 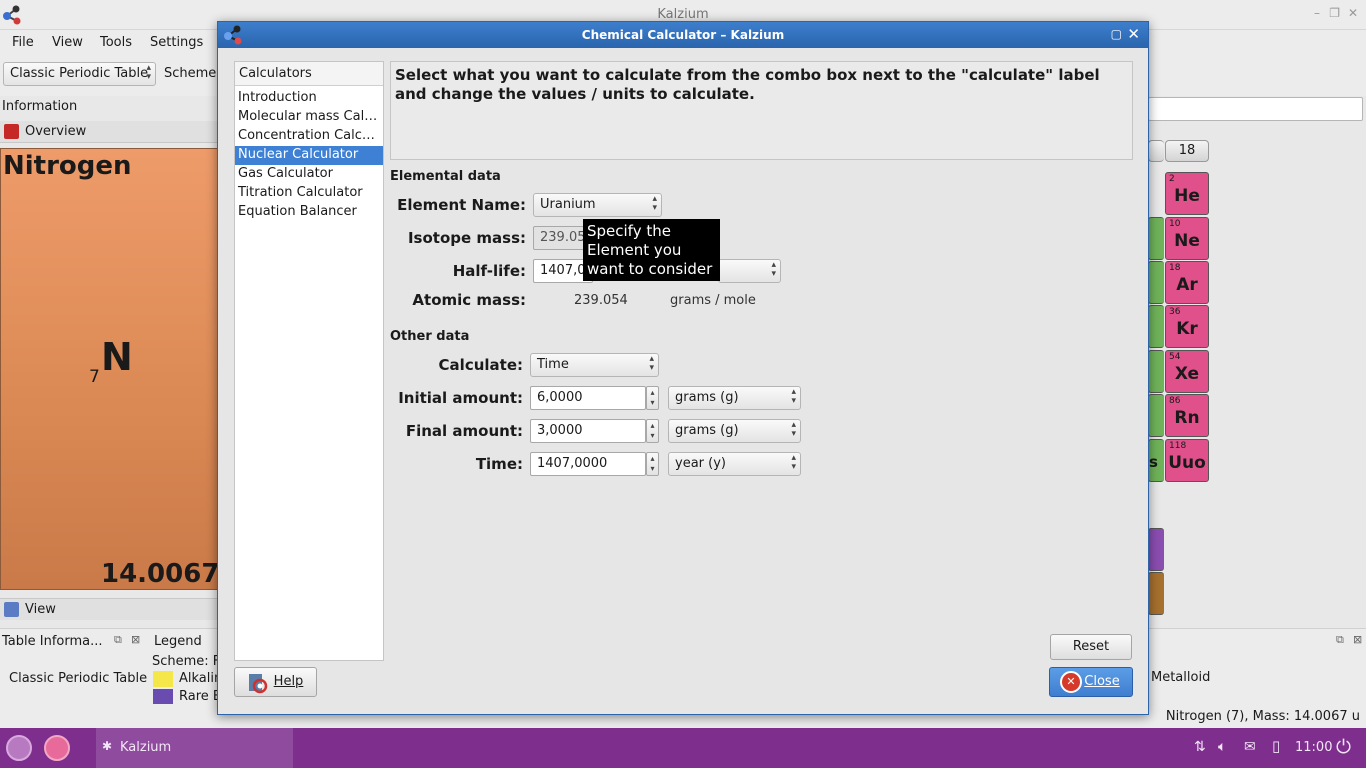 I want to click on help-button: Help, so click(x=275, y=682).